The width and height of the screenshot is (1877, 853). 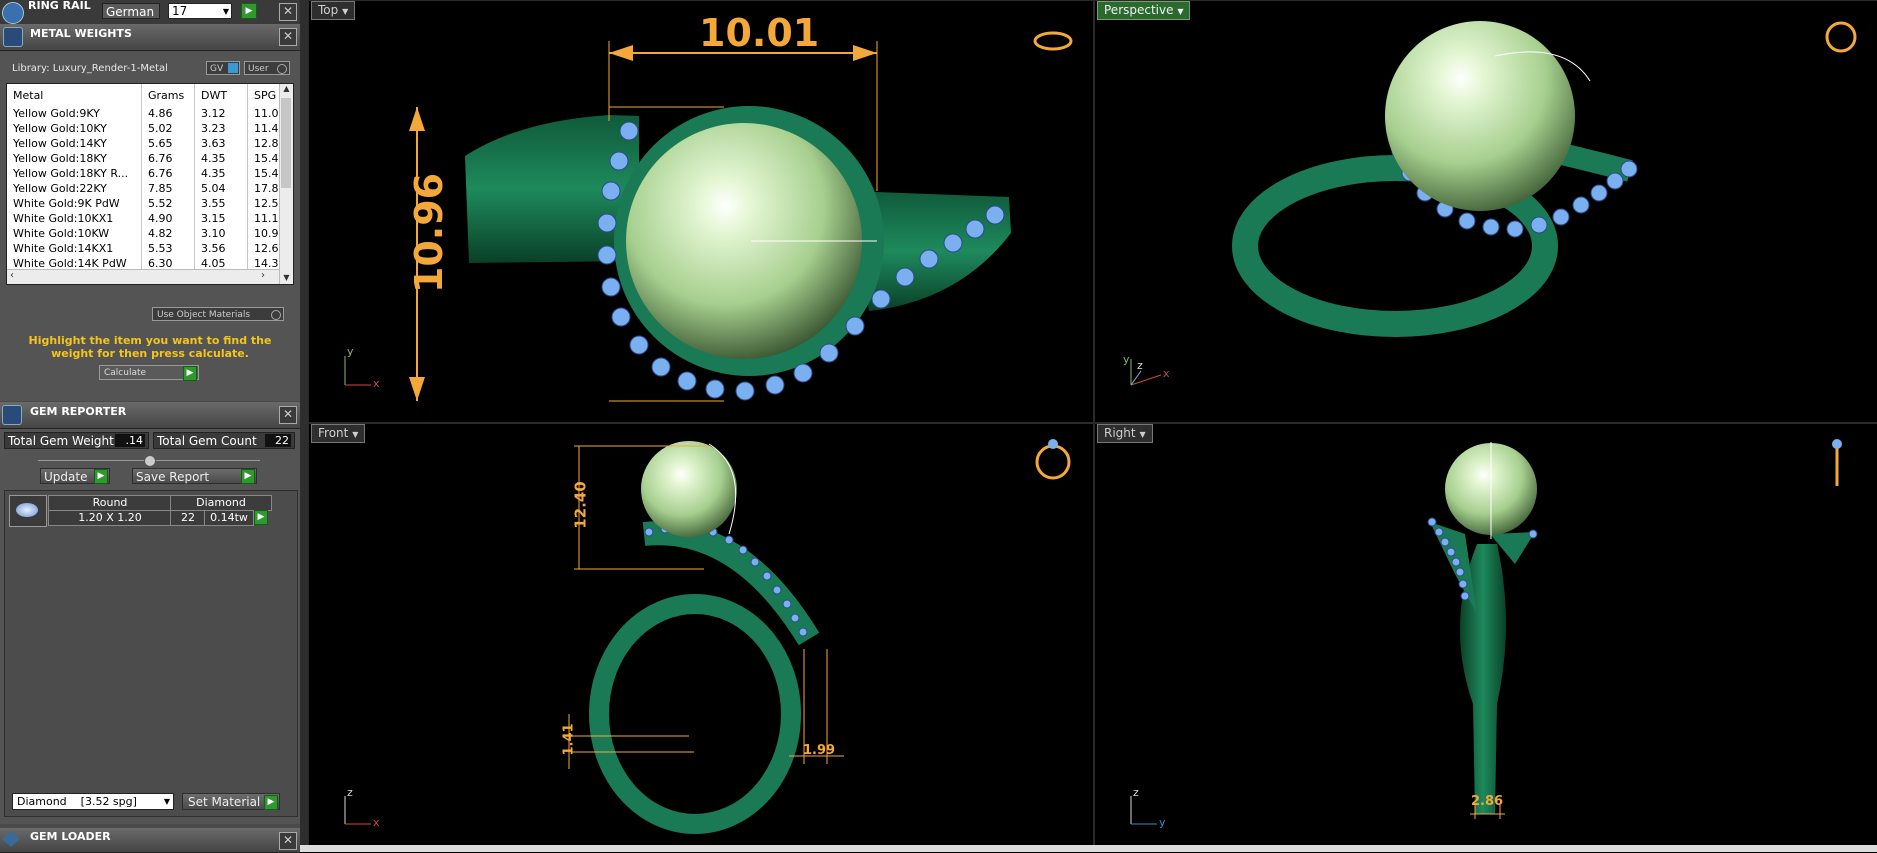 I want to click on cell-grams: 6.76, so click(x=168, y=173).